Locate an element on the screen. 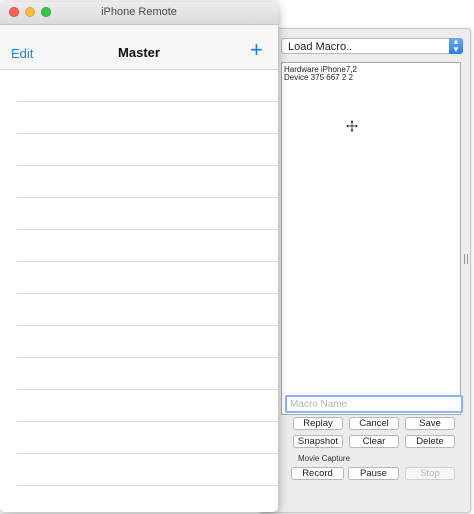 Image resolution: width=474 pixels, height=514 pixels. add-icon: + is located at coordinates (256, 50).